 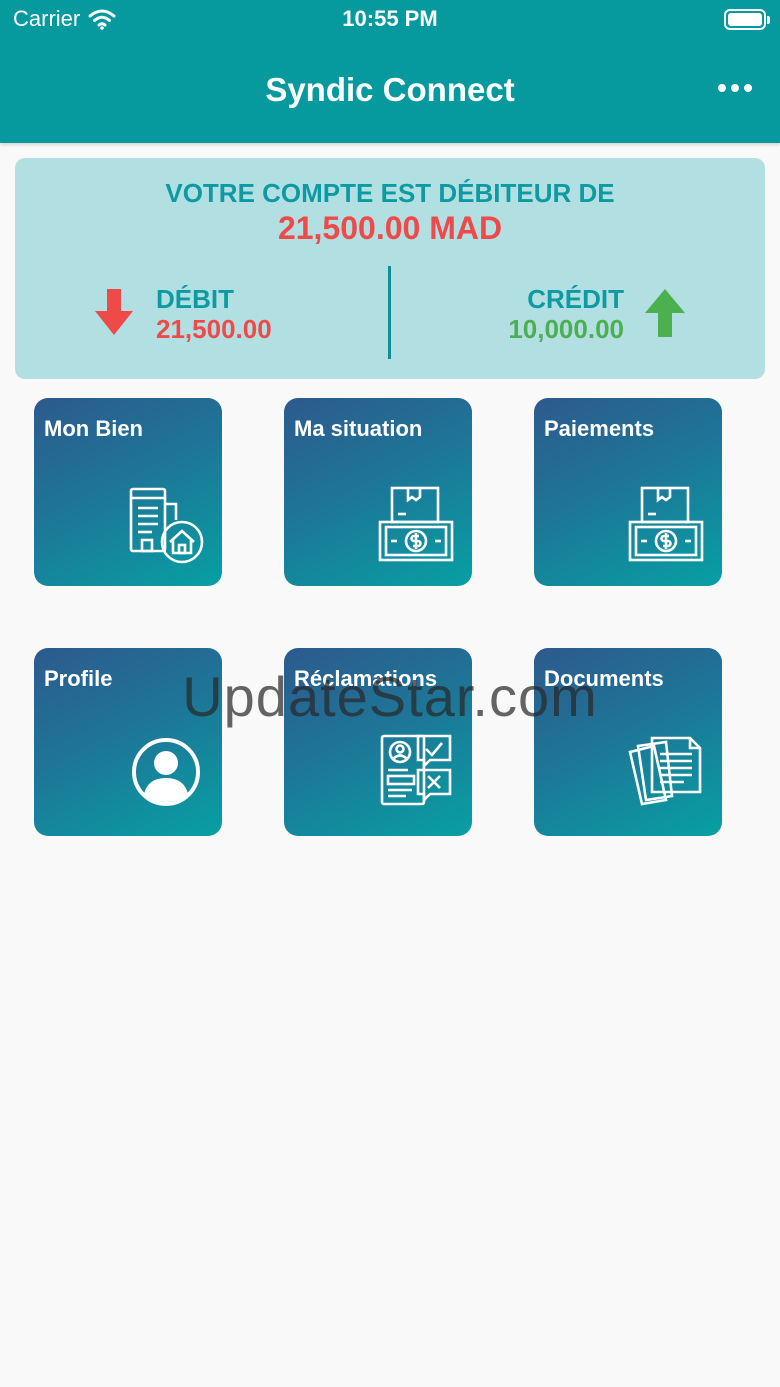 I want to click on tile-documents: Documents, so click(x=628, y=742).